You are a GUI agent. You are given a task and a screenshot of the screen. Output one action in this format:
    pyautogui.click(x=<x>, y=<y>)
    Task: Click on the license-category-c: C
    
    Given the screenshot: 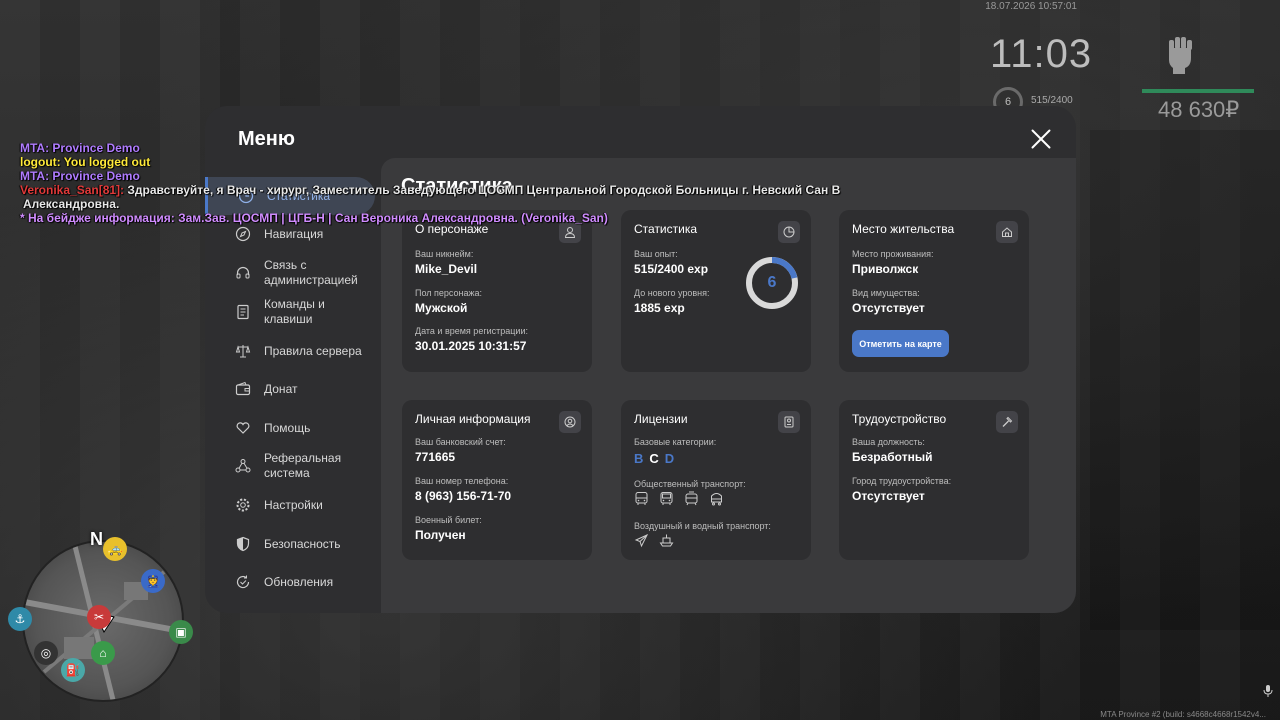 What is the action you would take?
    pyautogui.click(x=654, y=458)
    